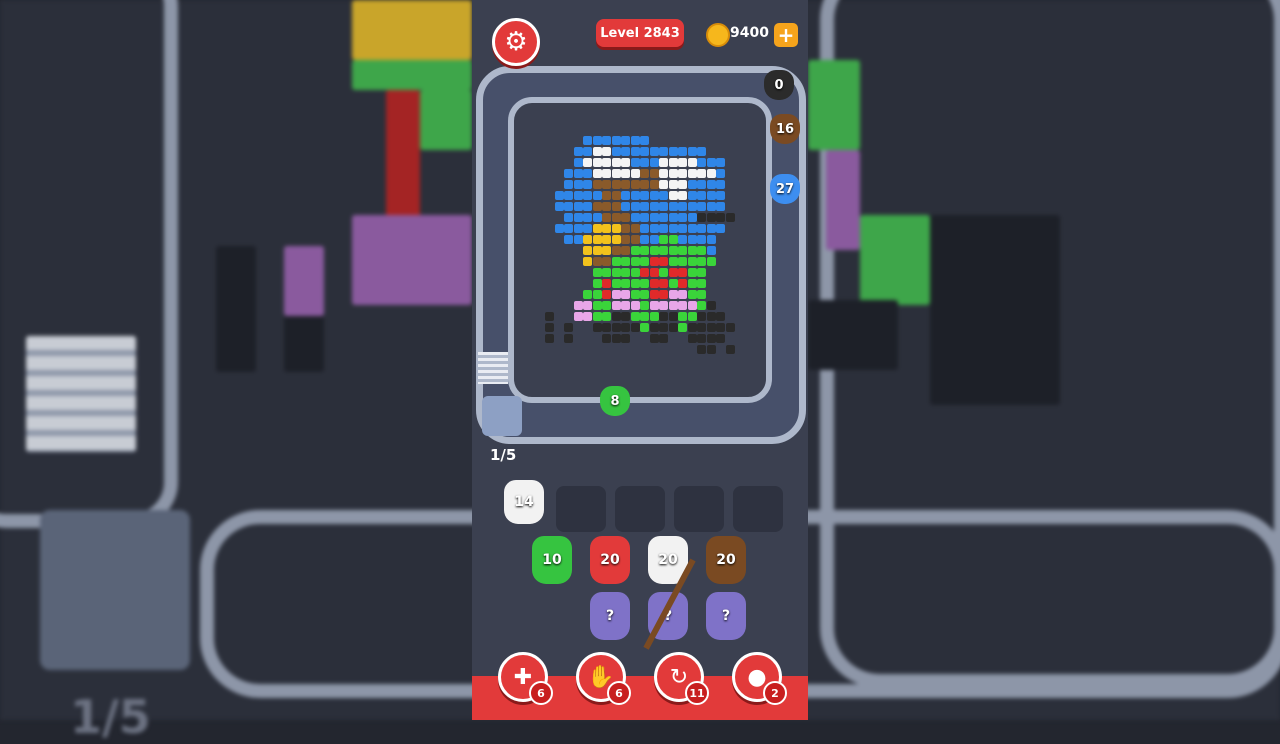 This screenshot has height=744, width=1280. Describe the element at coordinates (610, 616) in the screenshot. I see `mystery-pig: ?` at that location.